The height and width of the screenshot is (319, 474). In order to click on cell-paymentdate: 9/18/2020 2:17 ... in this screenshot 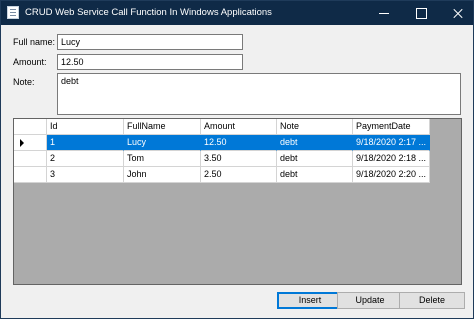, I will do `click(391, 143)`.